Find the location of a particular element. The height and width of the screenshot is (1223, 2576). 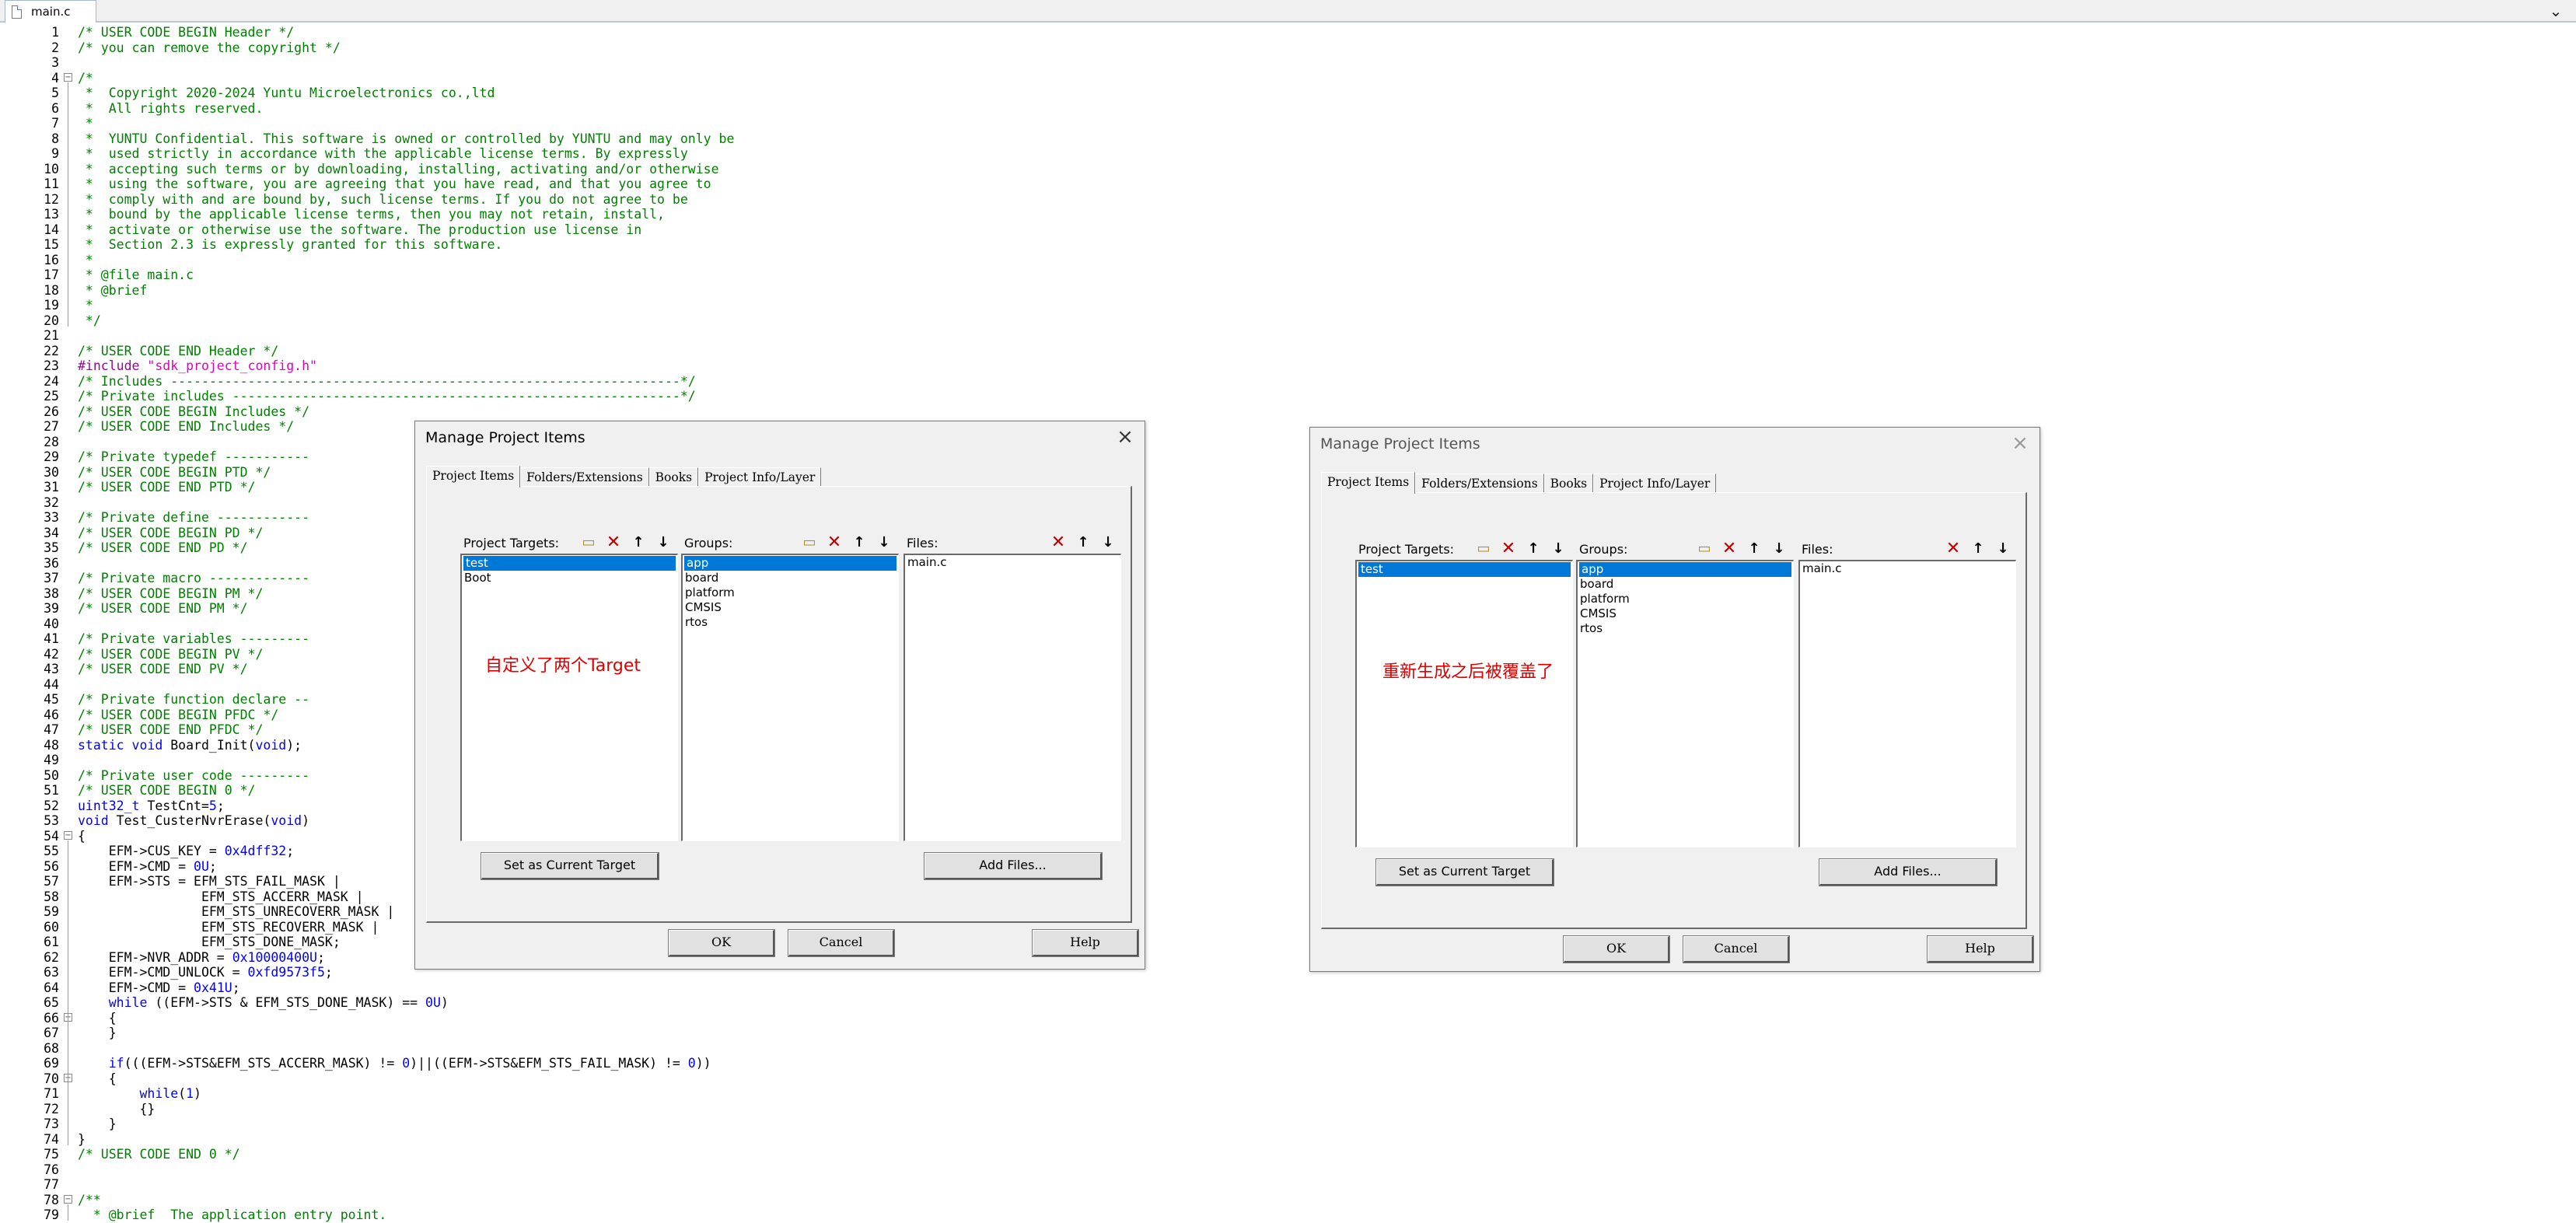

code-line: 18 * @brief is located at coordinates (466, 291).